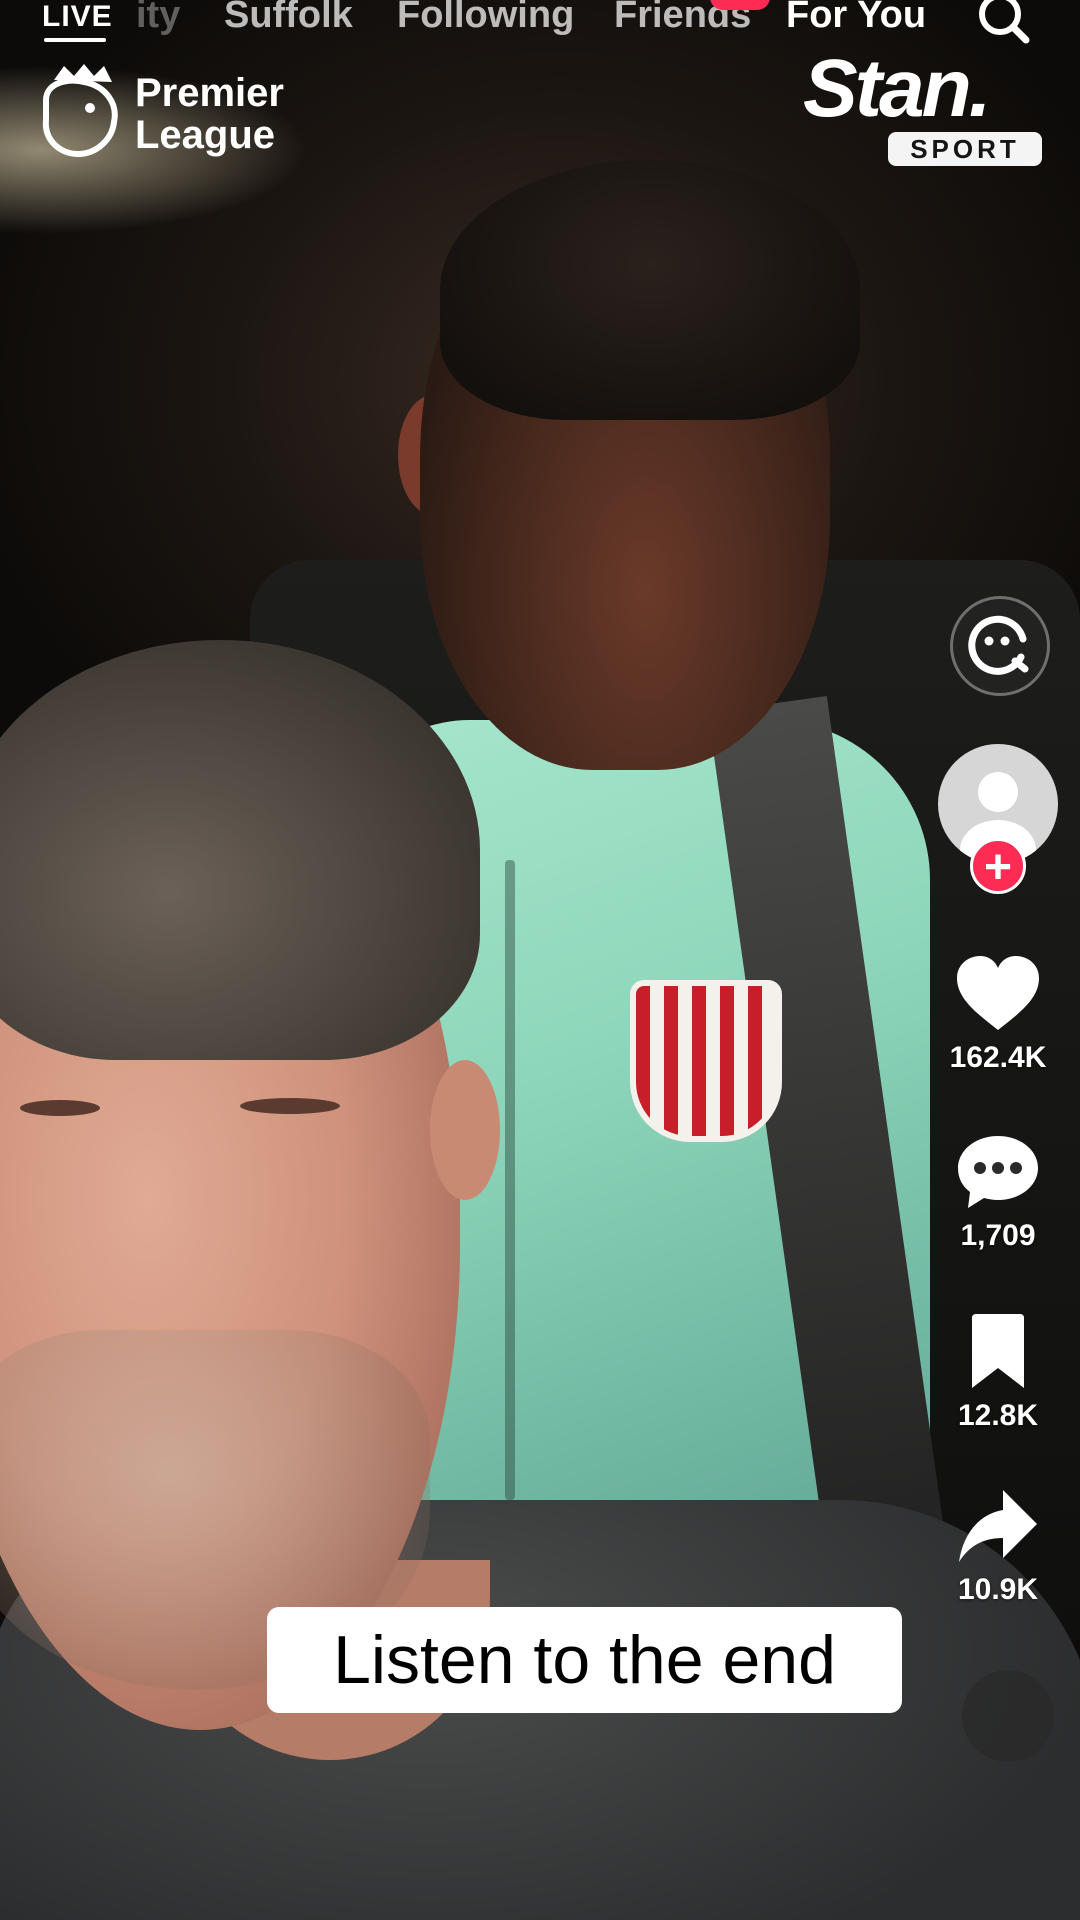 This screenshot has height=1920, width=1080. I want to click on friends-notification-badge, so click(740, 5).